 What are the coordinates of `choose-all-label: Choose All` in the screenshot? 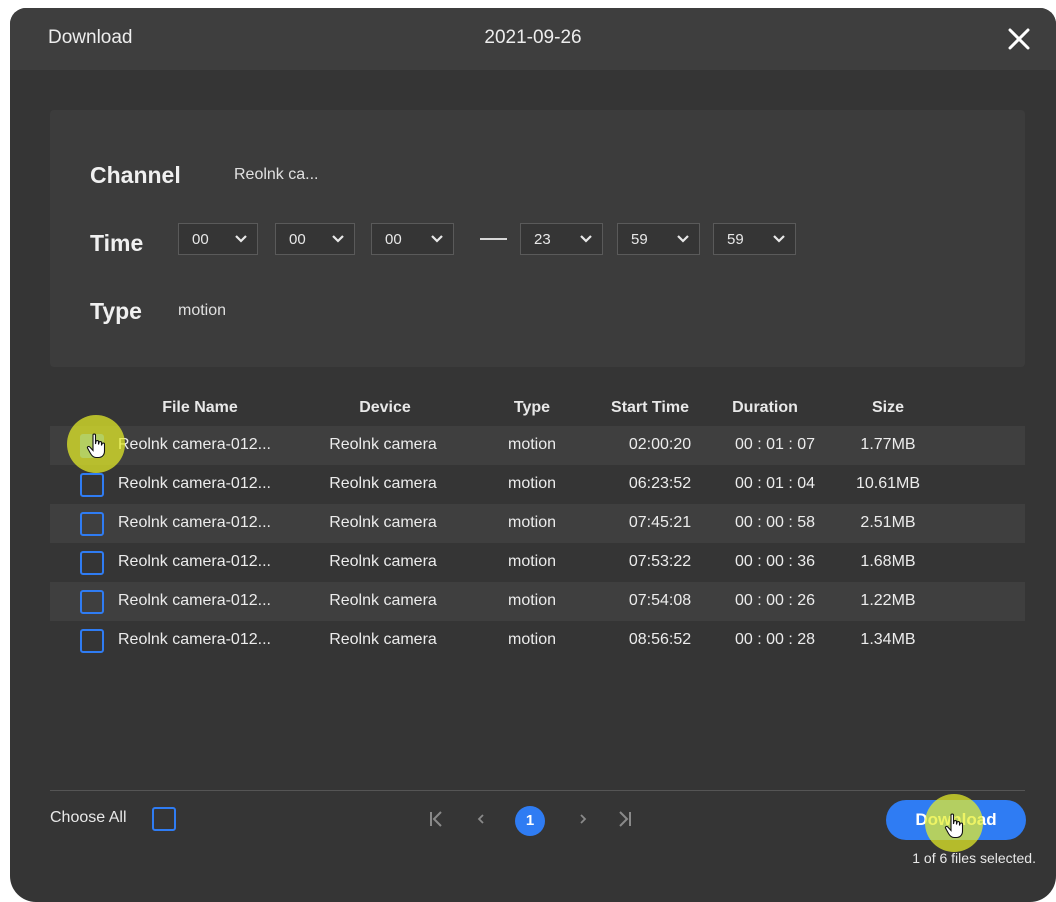 It's located at (88, 817).